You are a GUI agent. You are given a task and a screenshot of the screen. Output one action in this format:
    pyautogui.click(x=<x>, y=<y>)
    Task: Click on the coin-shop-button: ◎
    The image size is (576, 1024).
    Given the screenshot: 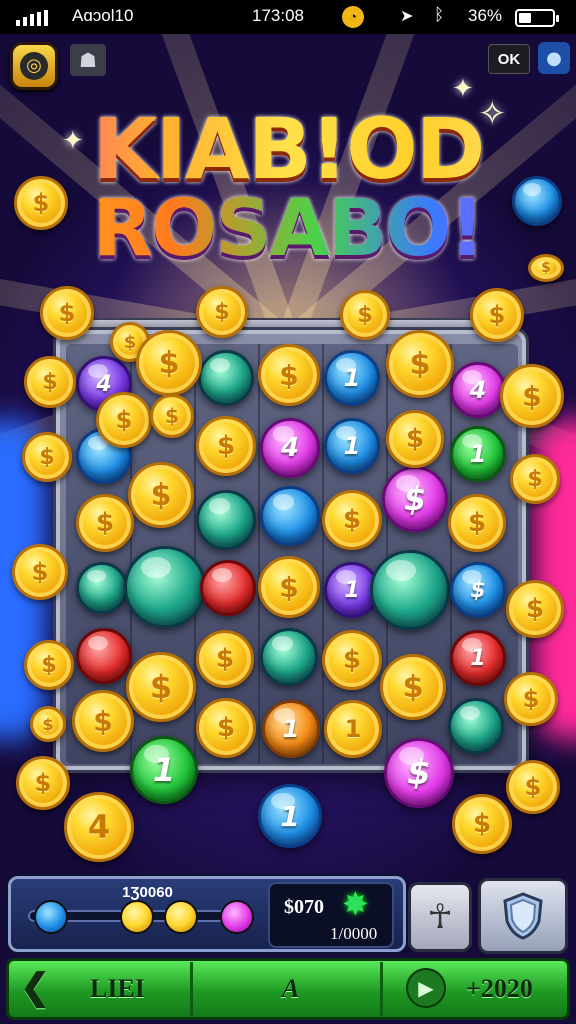 What is the action you would take?
    pyautogui.click(x=34, y=66)
    